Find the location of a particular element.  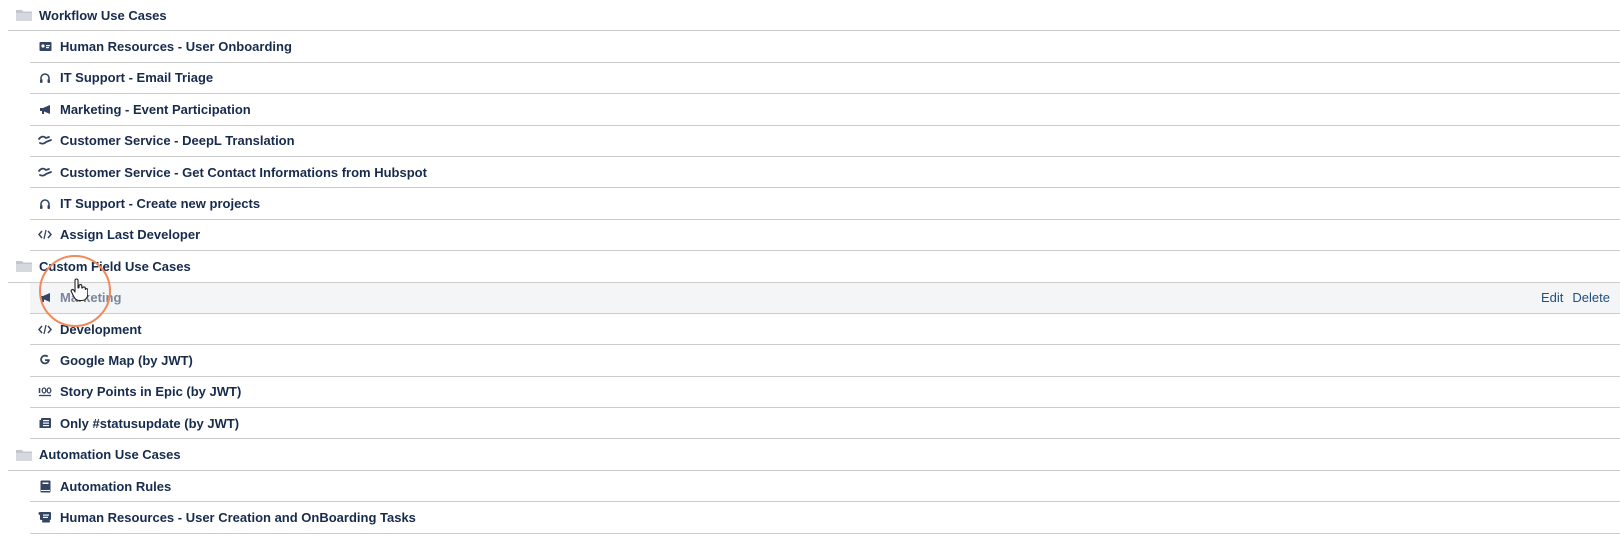

list-item: Development is located at coordinates (825, 330).